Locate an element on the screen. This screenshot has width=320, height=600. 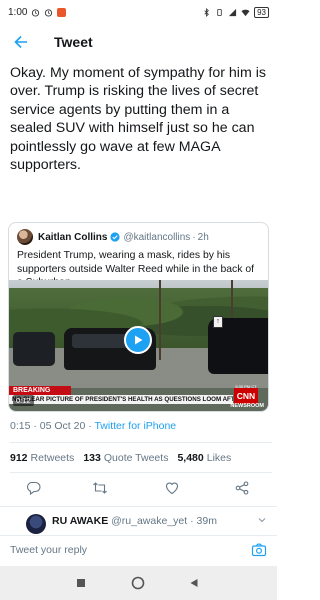
system-back-button is located at coordinates (194, 583).